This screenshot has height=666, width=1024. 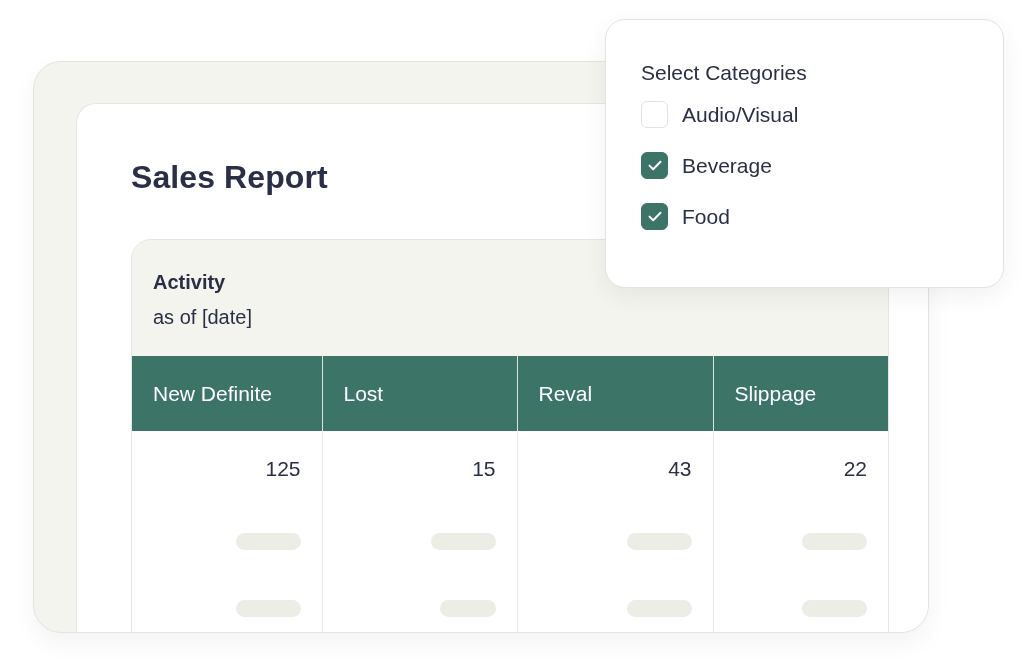 I want to click on column-header: Lost, so click(x=419, y=393).